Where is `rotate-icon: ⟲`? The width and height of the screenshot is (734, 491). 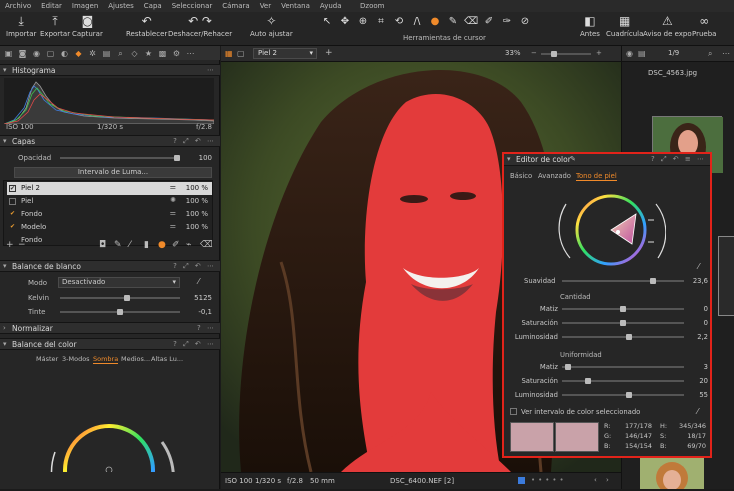
rotate-icon: ⟲ is located at coordinates (399, 22).